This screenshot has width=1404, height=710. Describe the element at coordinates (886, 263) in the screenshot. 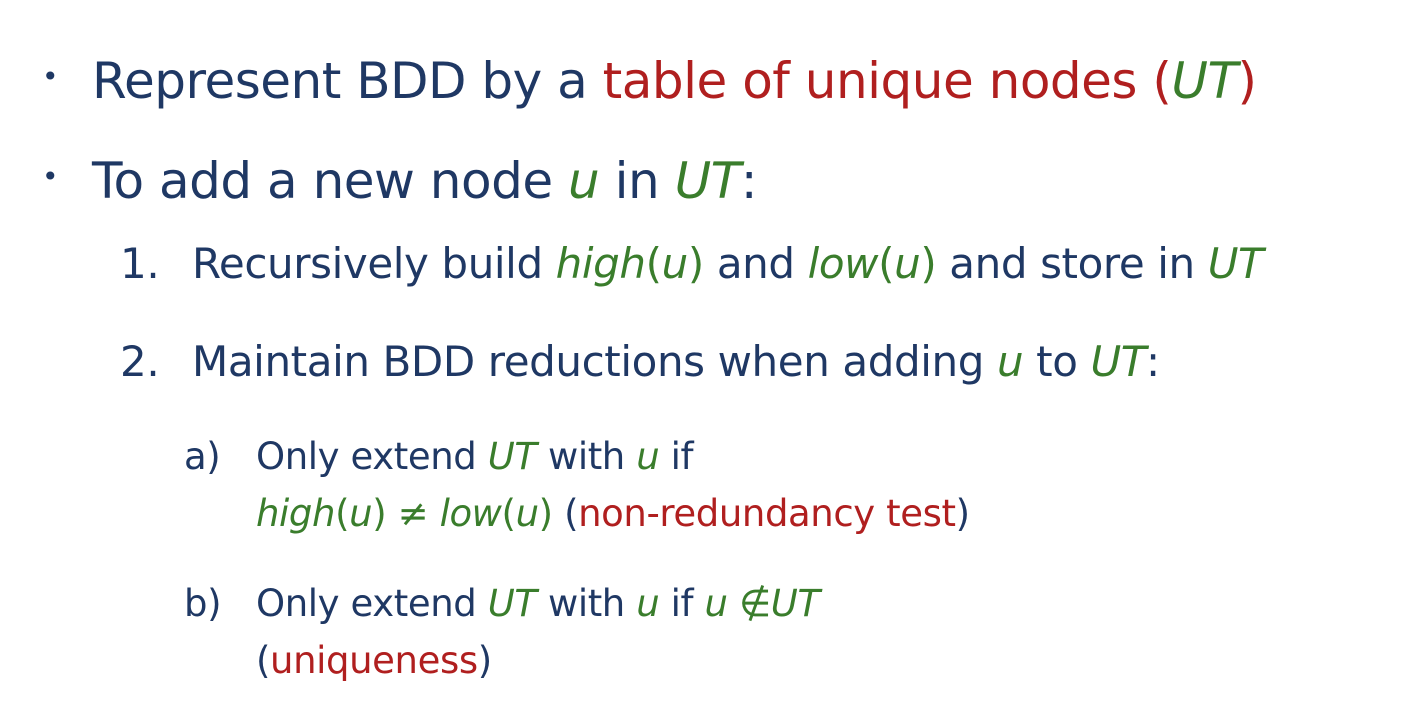

I see `item-1-part-8: (` at that location.